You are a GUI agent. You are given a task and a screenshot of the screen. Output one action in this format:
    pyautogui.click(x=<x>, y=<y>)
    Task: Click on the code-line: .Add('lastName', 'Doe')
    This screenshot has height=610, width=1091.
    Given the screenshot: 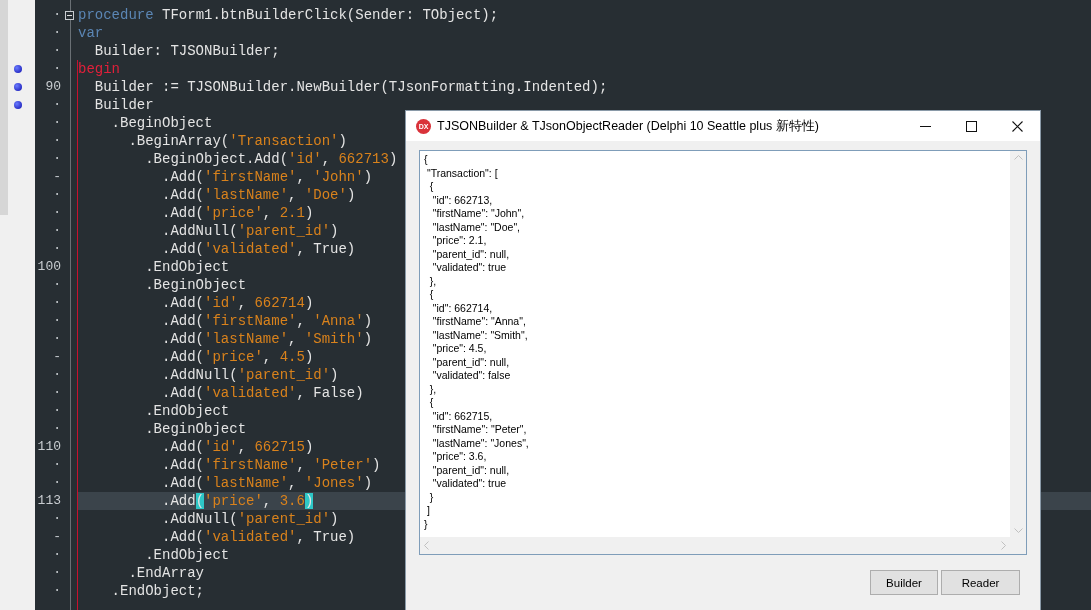 What is the action you would take?
    pyautogui.click(x=258, y=195)
    